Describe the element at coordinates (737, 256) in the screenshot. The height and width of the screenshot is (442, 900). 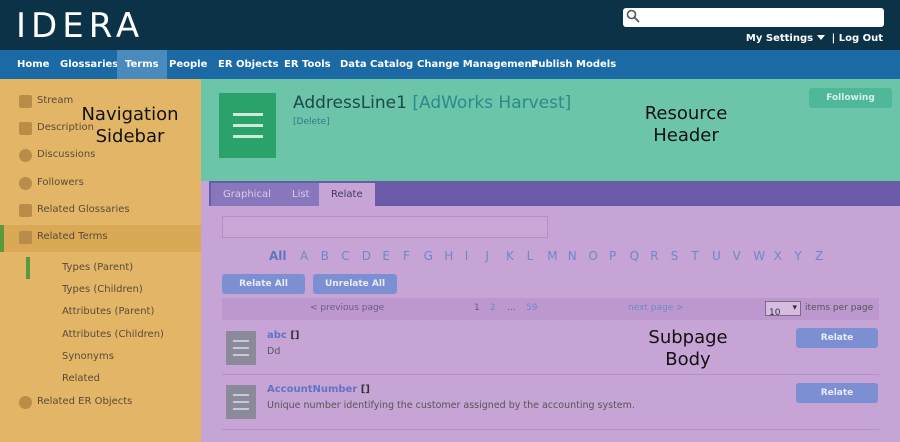
I see `alpha-filter-v: V` at that location.